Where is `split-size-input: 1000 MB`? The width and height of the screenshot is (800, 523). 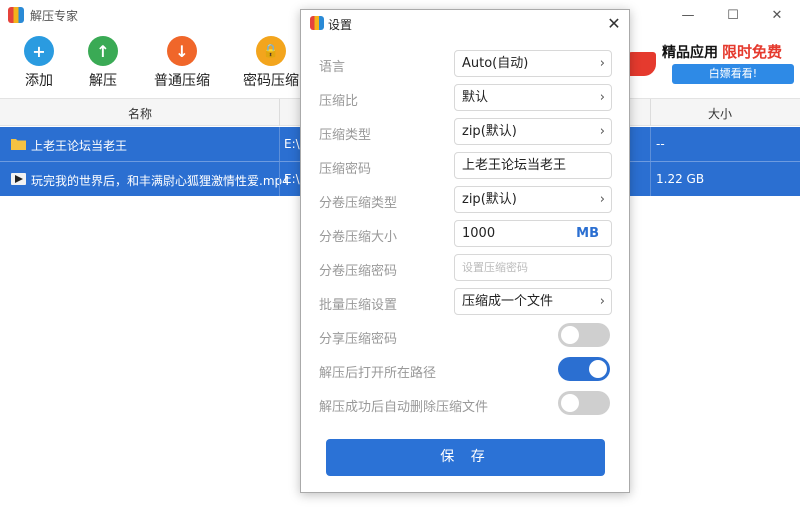 split-size-input: 1000 MB is located at coordinates (533, 233).